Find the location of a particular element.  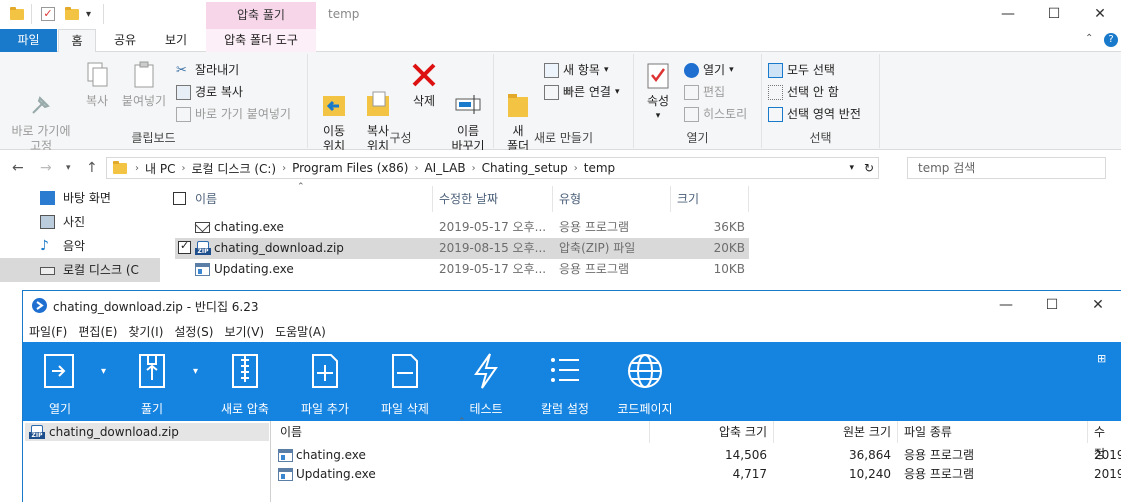

extract-button: 풀기 is located at coordinates (152, 384).